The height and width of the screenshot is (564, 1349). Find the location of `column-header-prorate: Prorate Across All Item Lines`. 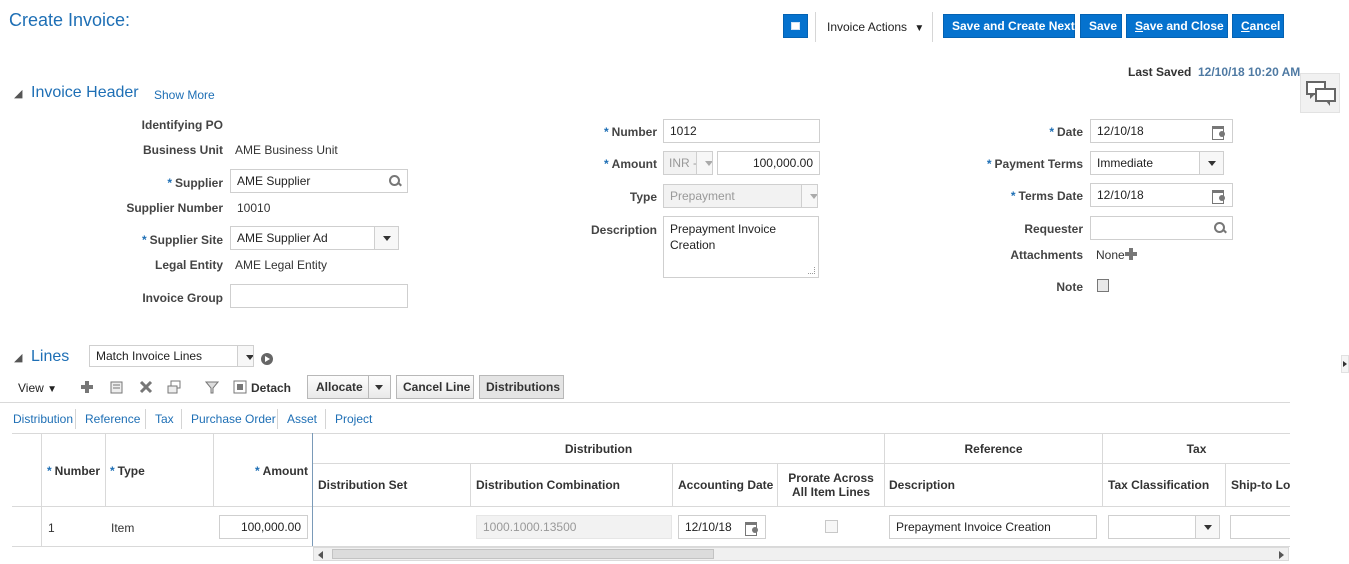

column-header-prorate: Prorate Across All Item Lines is located at coordinates (831, 485).